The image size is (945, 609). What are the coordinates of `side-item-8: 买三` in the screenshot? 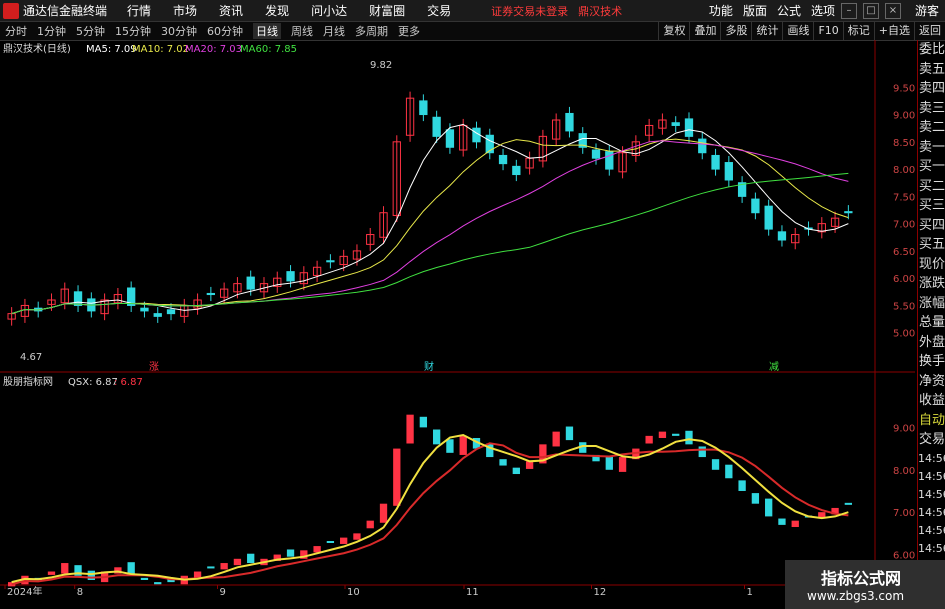 It's located at (931, 206).